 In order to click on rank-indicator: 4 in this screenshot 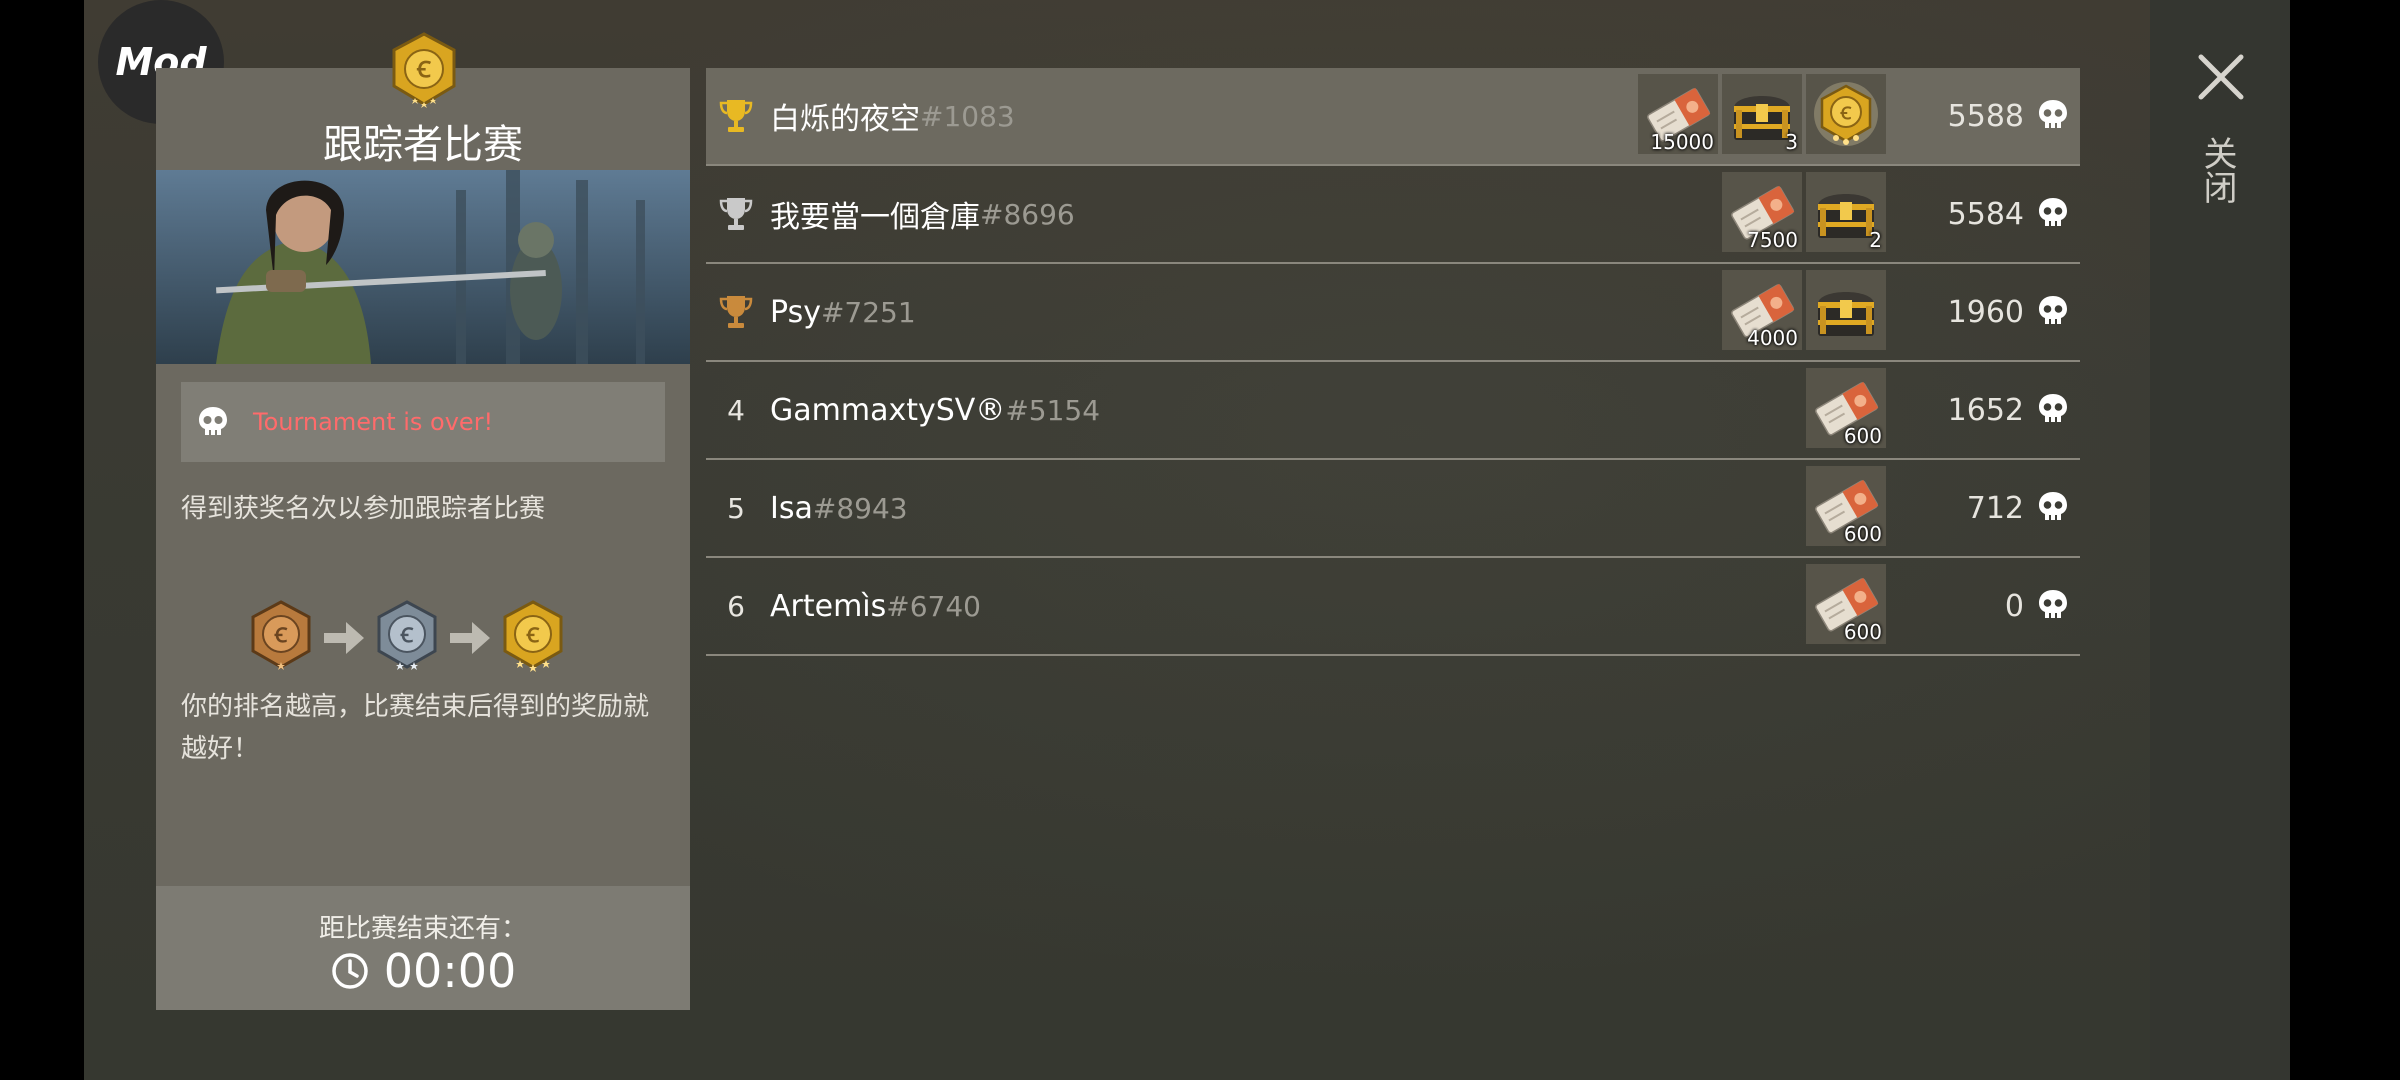, I will do `click(736, 410)`.